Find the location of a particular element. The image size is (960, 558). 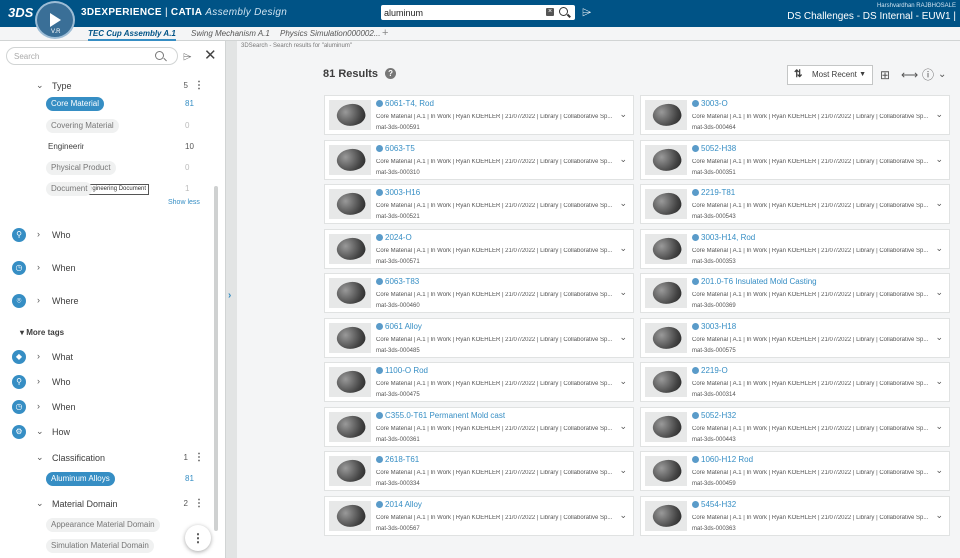

grid-view-icon: ⊞ is located at coordinates (885, 75).